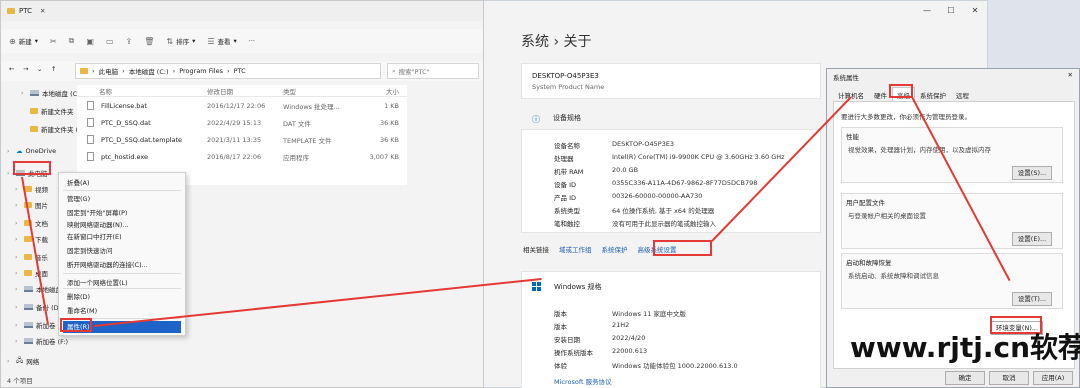 Image resolution: width=1080 pixels, height=388 pixels. Describe the element at coordinates (975, 11) in the screenshot. I see `close-icon: ✕` at that location.